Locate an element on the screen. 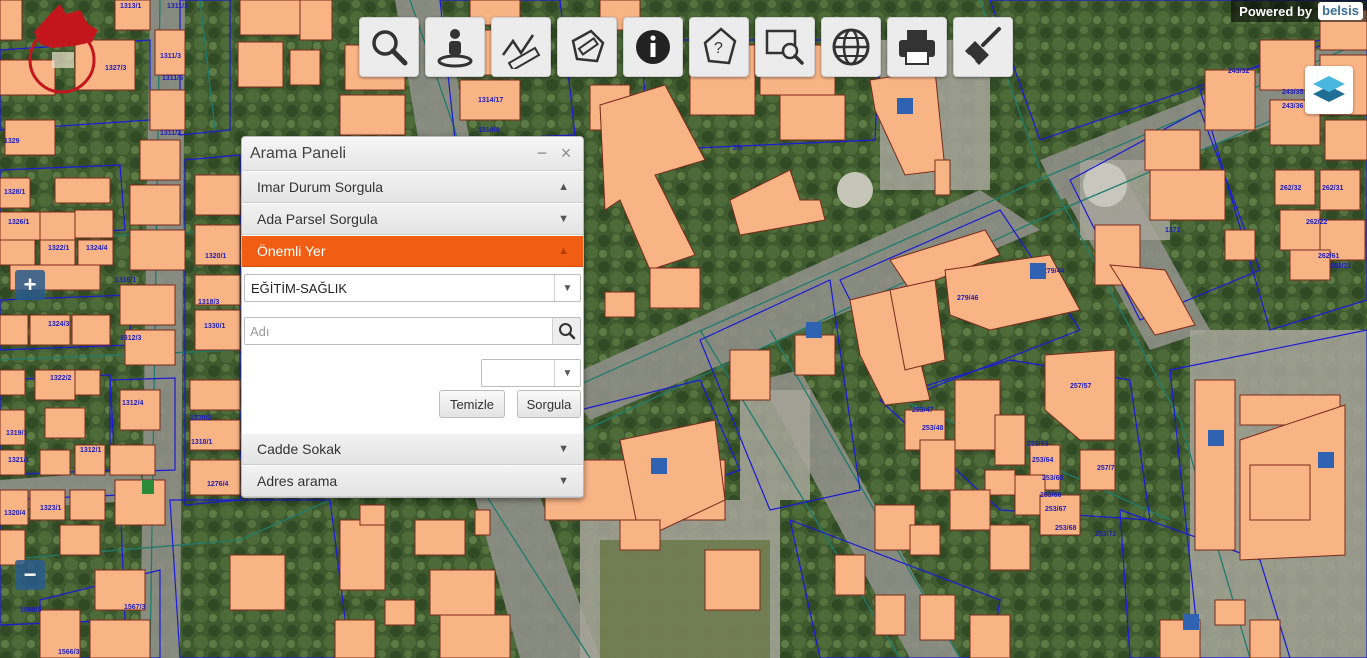 The image size is (1367, 658). parcel-label: 1311/2 is located at coordinates (170, 133).